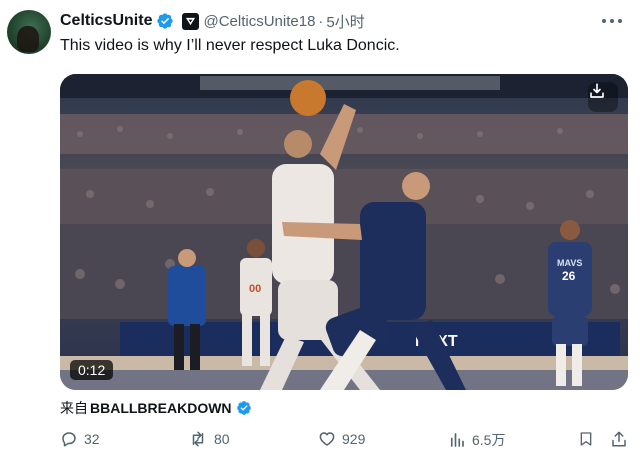 The image size is (640, 454). I want to click on affiliate-badge-icon, so click(191, 21).